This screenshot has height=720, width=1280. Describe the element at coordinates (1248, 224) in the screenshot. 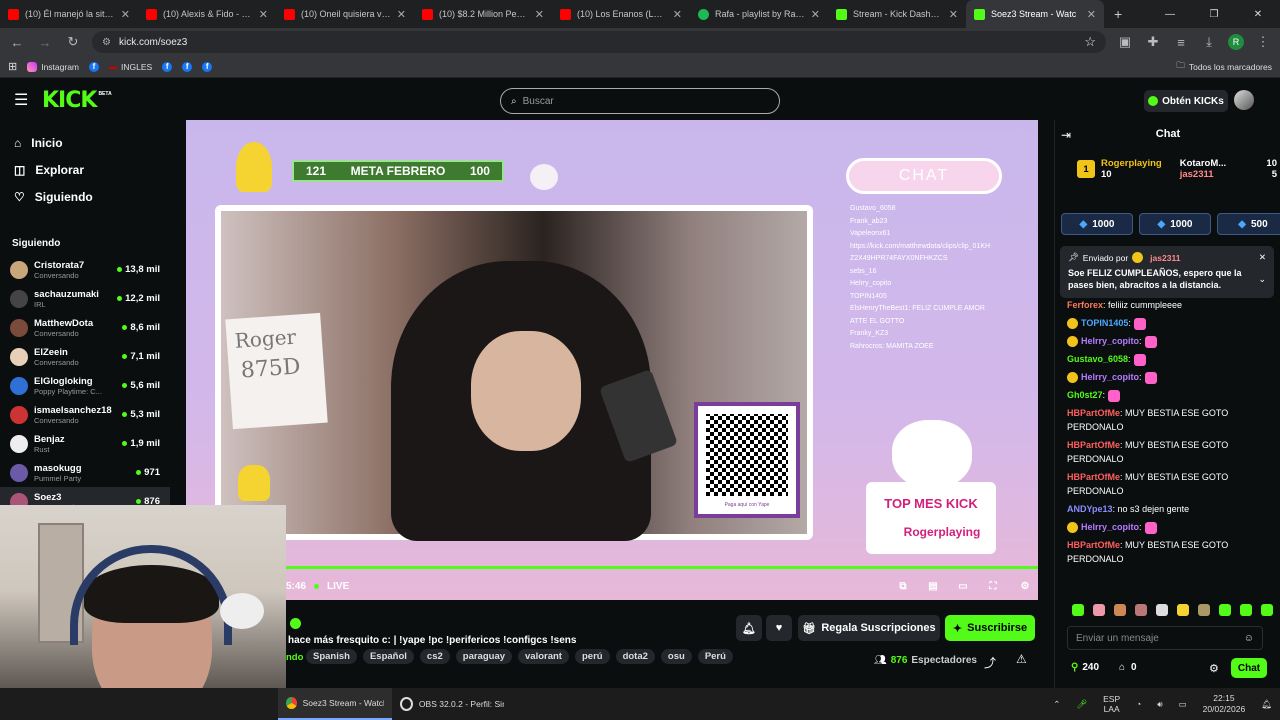

I see `gift-item: ◆ 500` at that location.